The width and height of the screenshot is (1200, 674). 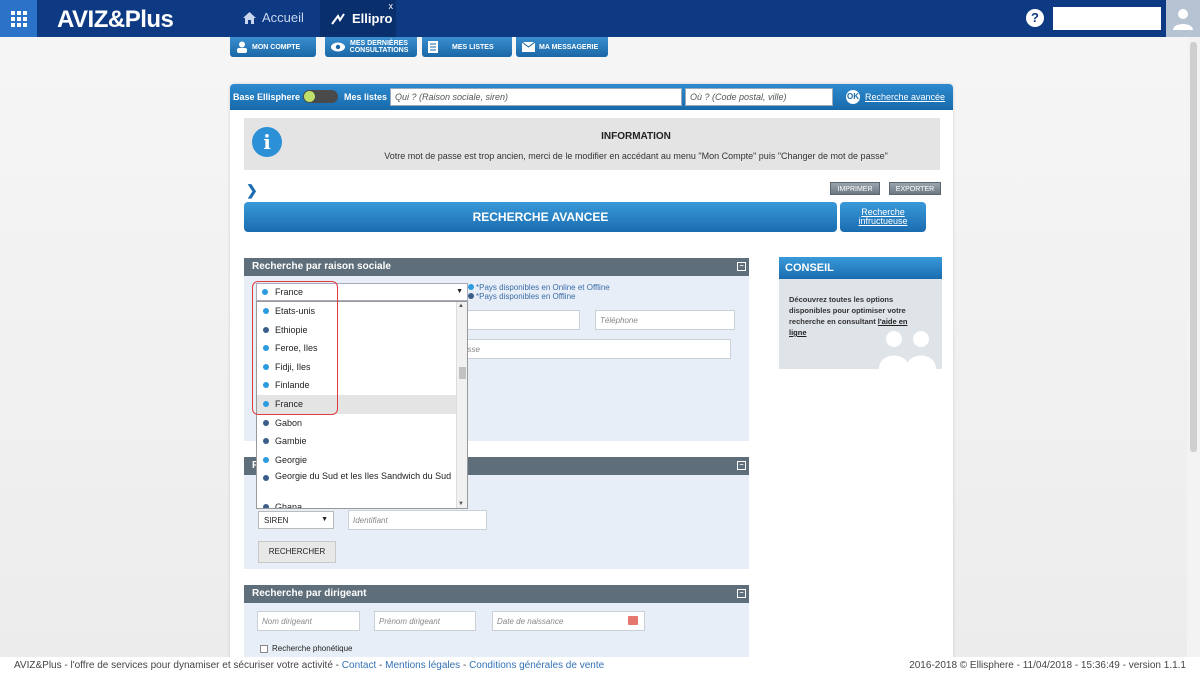 What do you see at coordinates (496, 594) in the screenshot?
I see `director-search-header: Recherche par dirigeant −` at bounding box center [496, 594].